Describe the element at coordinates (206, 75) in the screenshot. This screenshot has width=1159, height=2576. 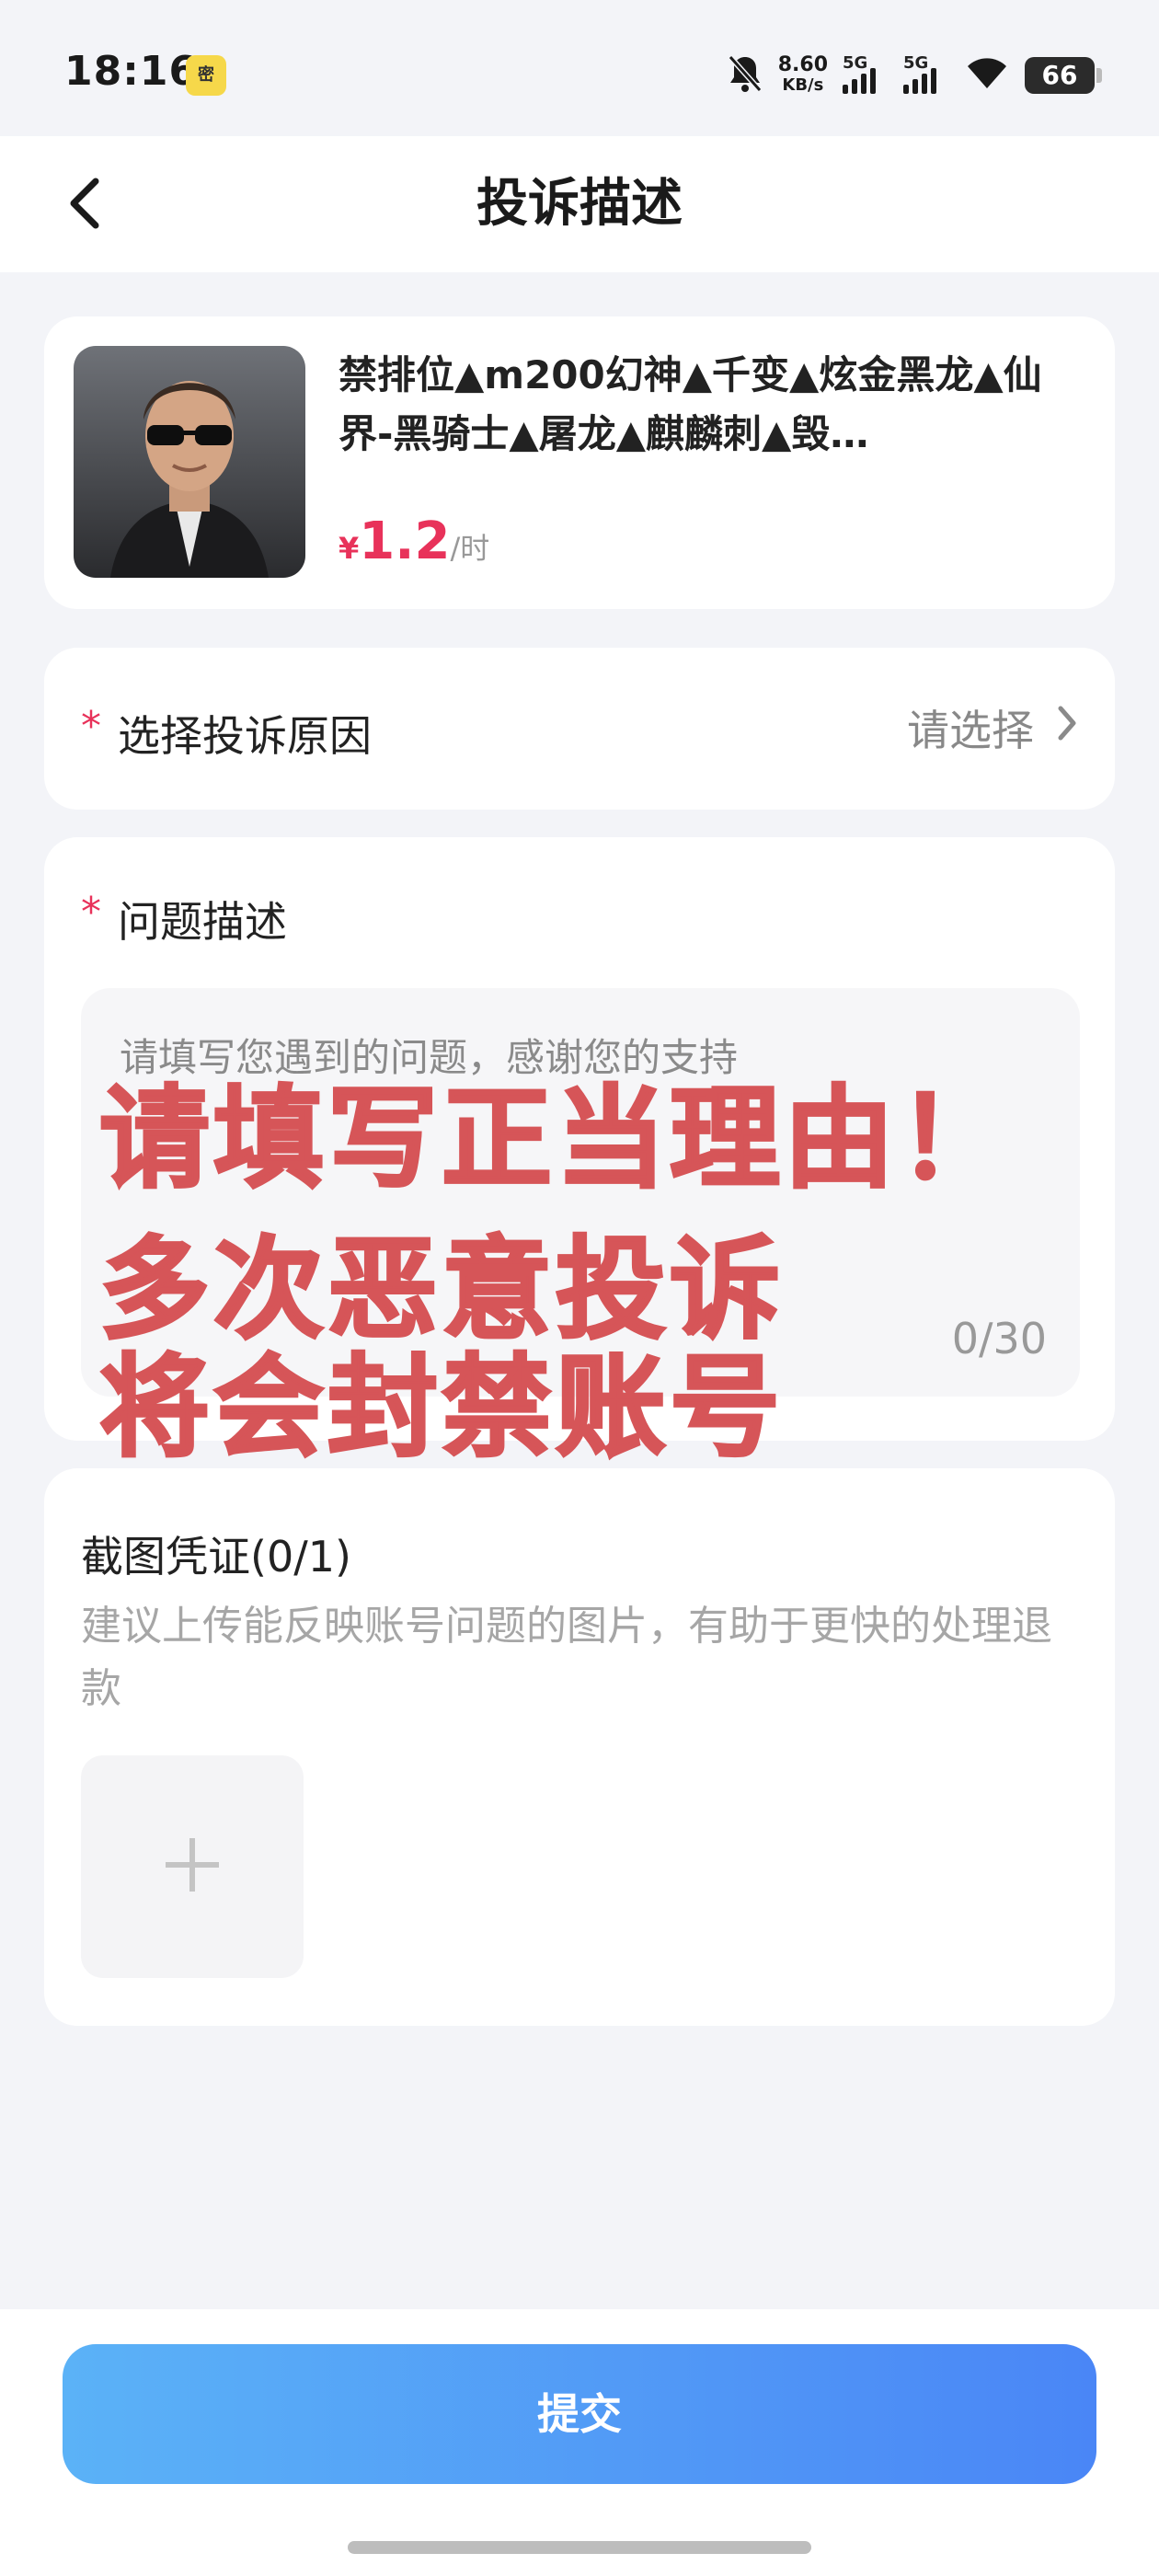
I see `app-notification-icon: 密` at that location.